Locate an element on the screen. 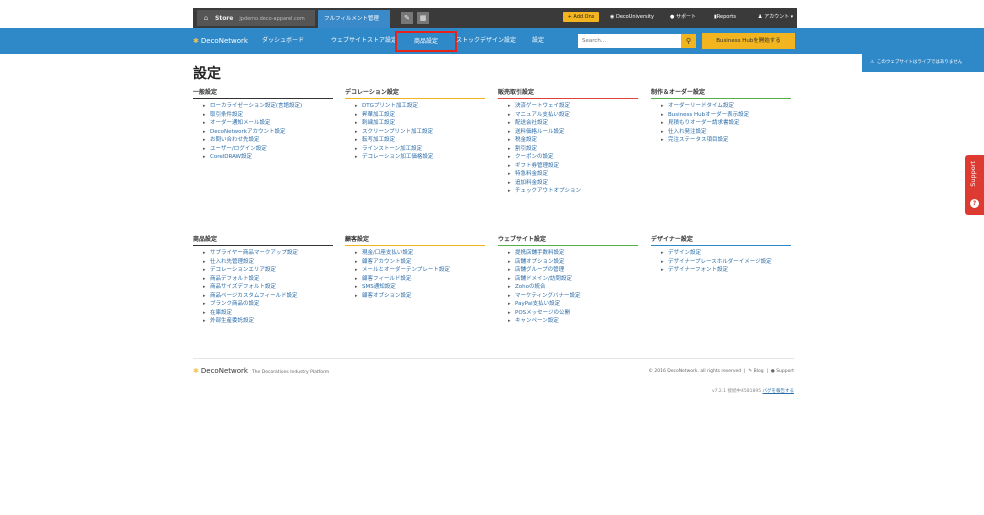 The height and width of the screenshot is (515, 984). footer-support-link: ● Support is located at coordinates (782, 371).